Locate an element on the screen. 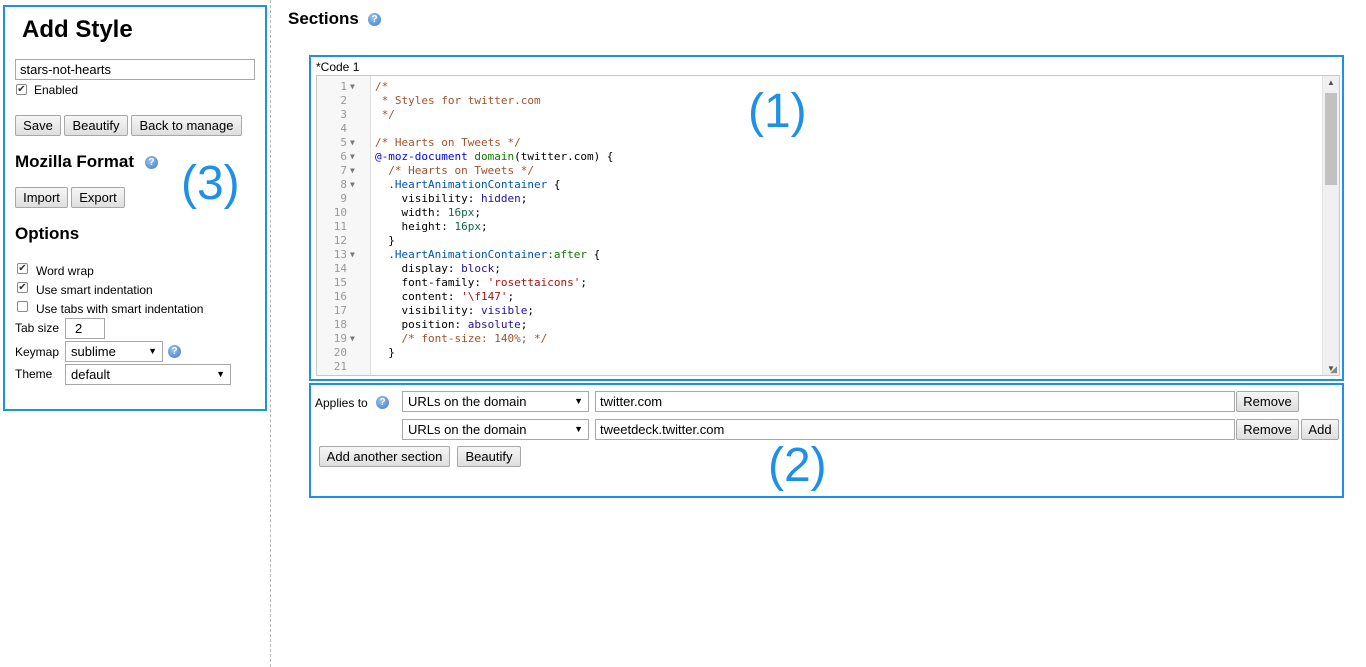 The image size is (1366, 667). keymap-value: sublime is located at coordinates (93, 351).